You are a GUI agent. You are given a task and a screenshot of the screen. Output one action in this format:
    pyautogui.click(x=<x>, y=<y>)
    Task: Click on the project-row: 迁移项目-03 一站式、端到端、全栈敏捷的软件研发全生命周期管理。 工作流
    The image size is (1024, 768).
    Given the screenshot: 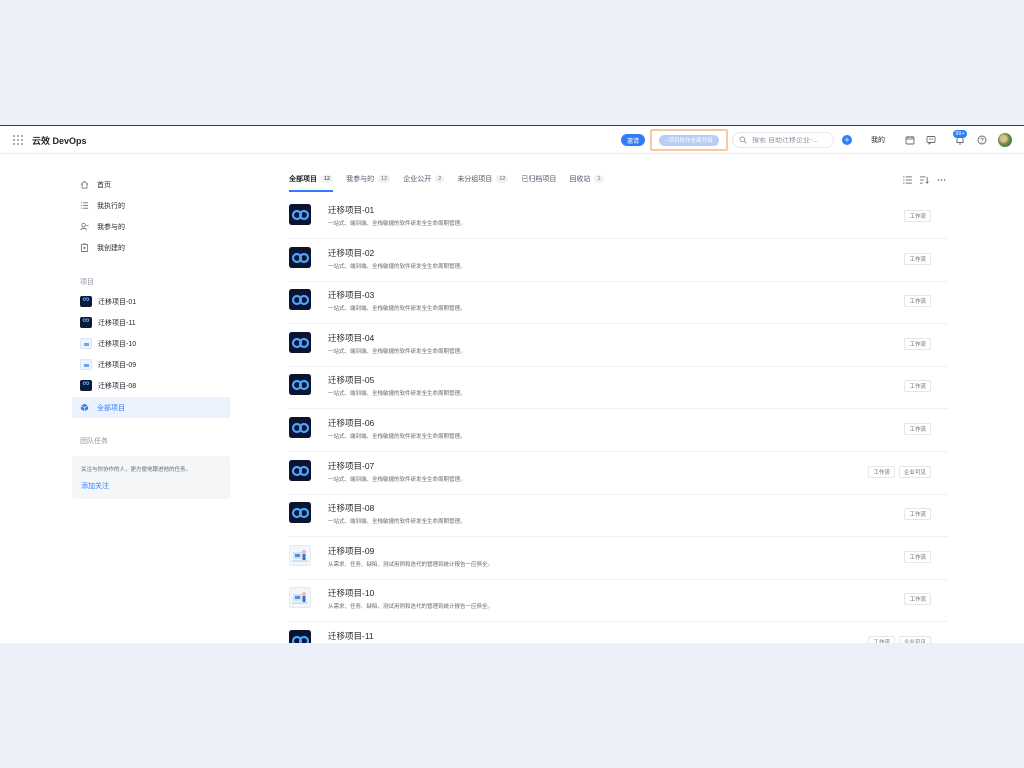 What is the action you would take?
    pyautogui.click(x=618, y=303)
    